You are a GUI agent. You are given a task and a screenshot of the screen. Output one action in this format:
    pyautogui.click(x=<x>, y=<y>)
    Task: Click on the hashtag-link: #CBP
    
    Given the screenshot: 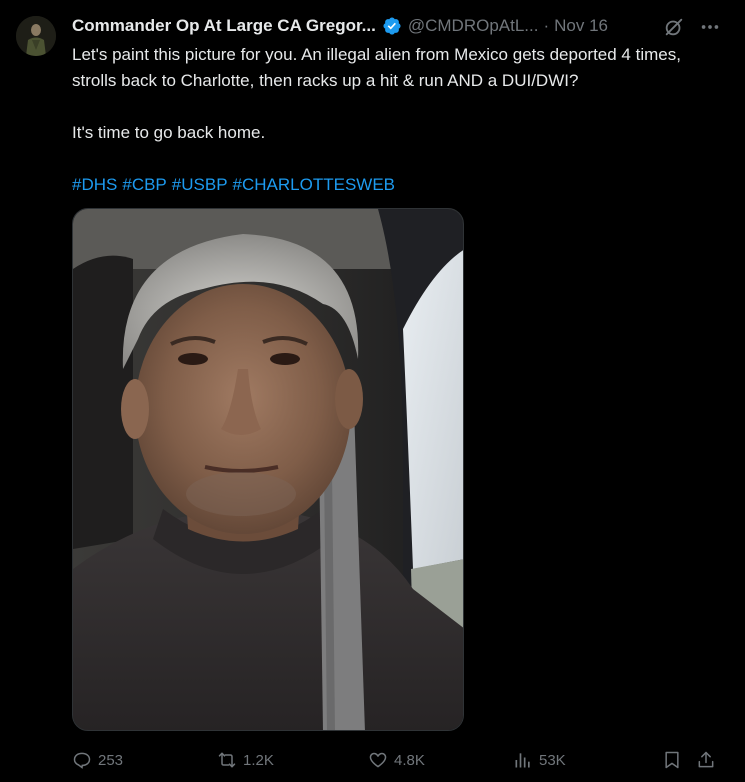 What is the action you would take?
    pyautogui.click(x=144, y=184)
    